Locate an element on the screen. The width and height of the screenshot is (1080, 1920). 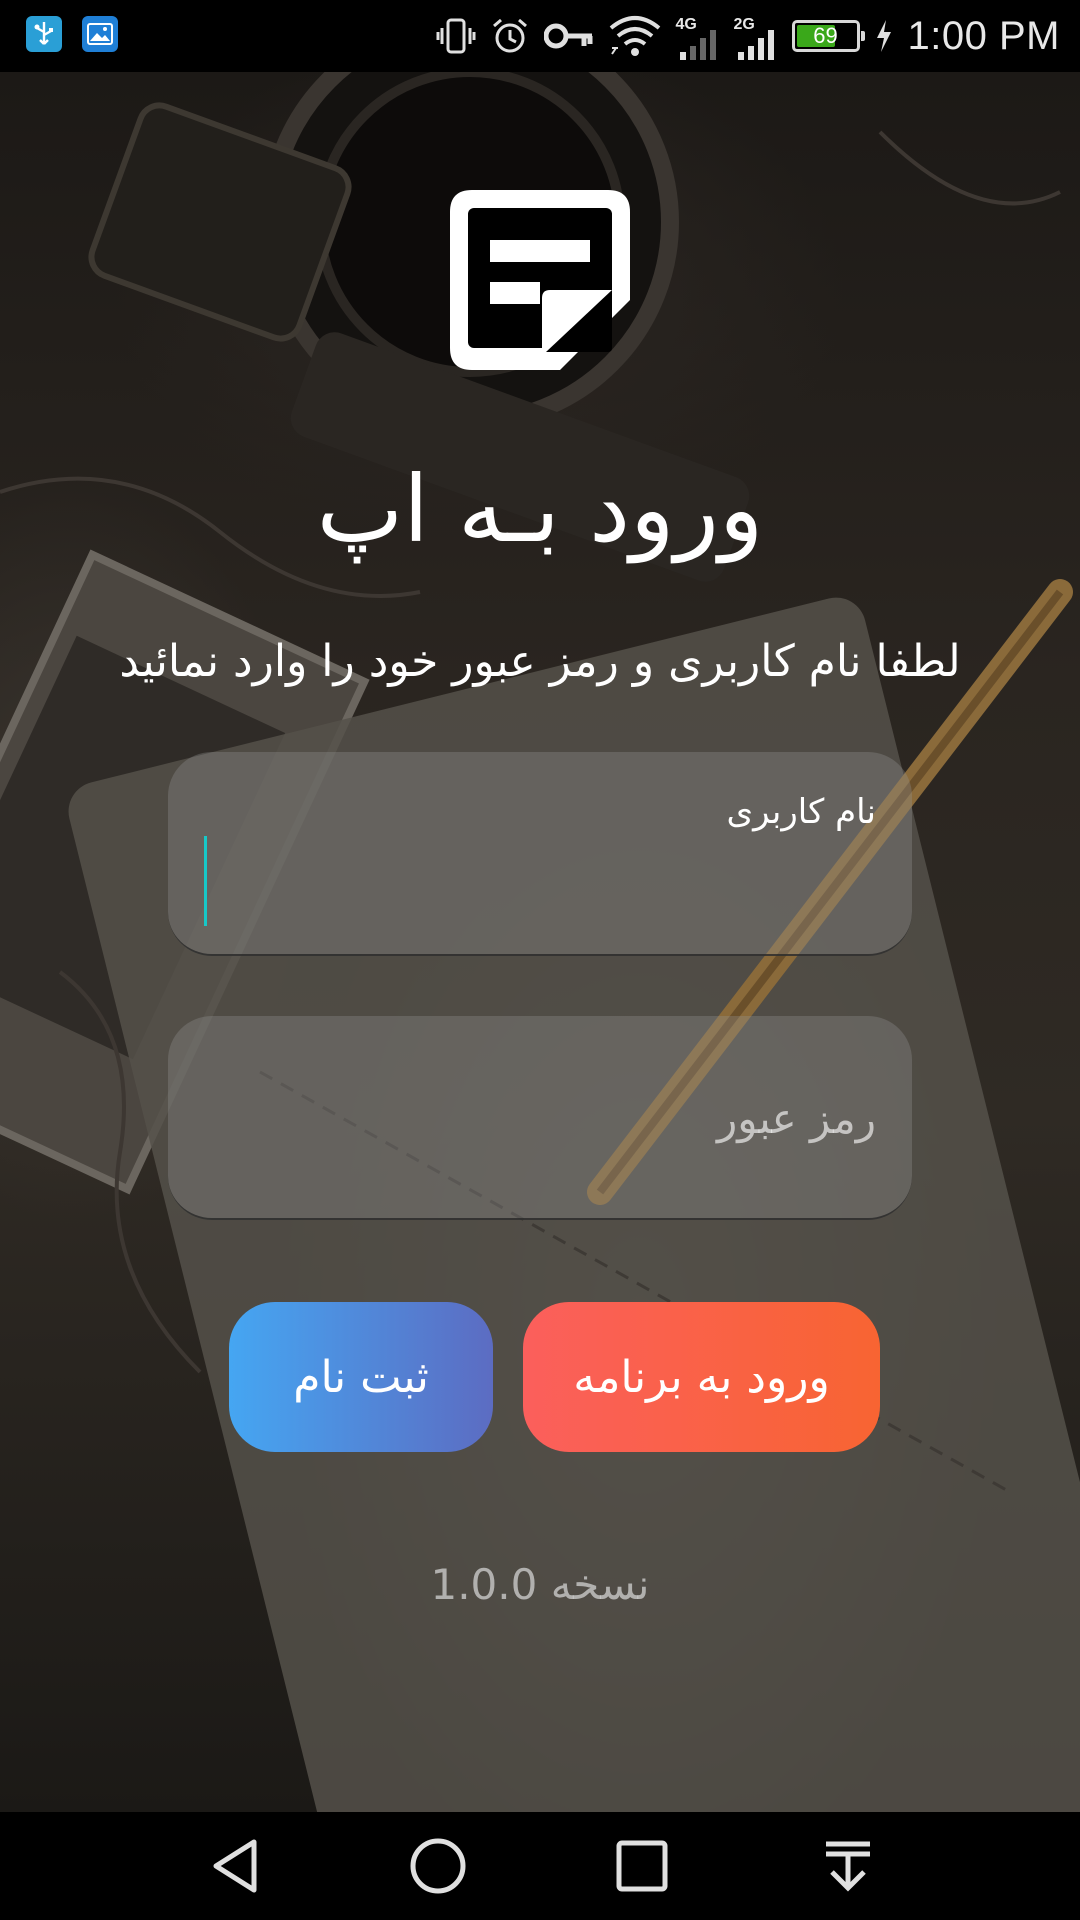
gallery-icon is located at coordinates (100, 34).